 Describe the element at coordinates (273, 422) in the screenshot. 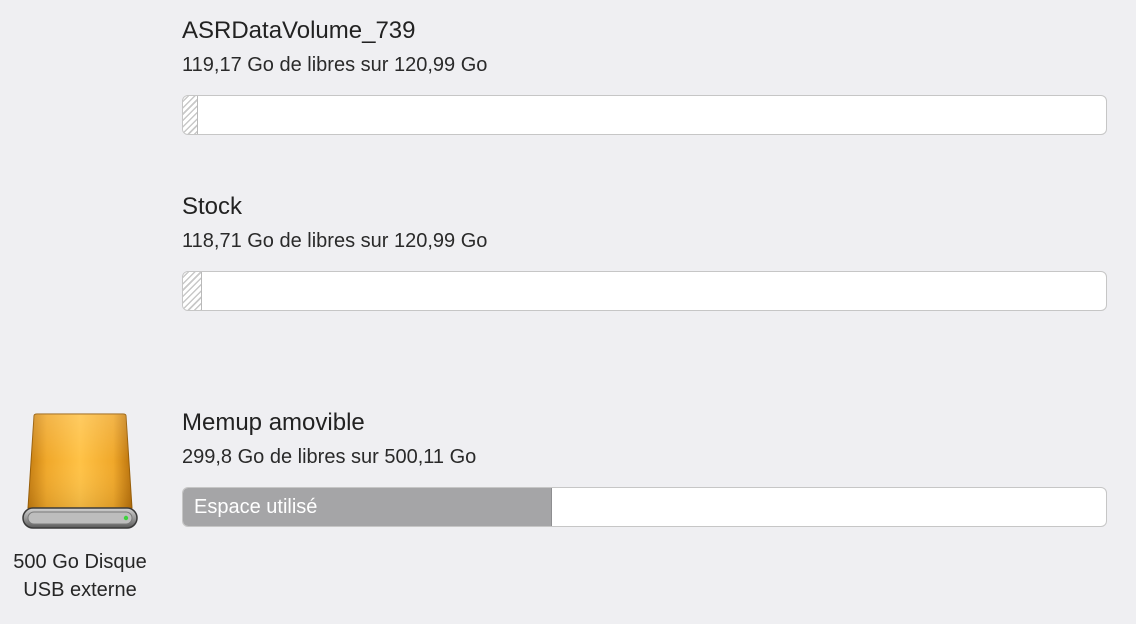

I see `volume-name: Memup amovible` at that location.